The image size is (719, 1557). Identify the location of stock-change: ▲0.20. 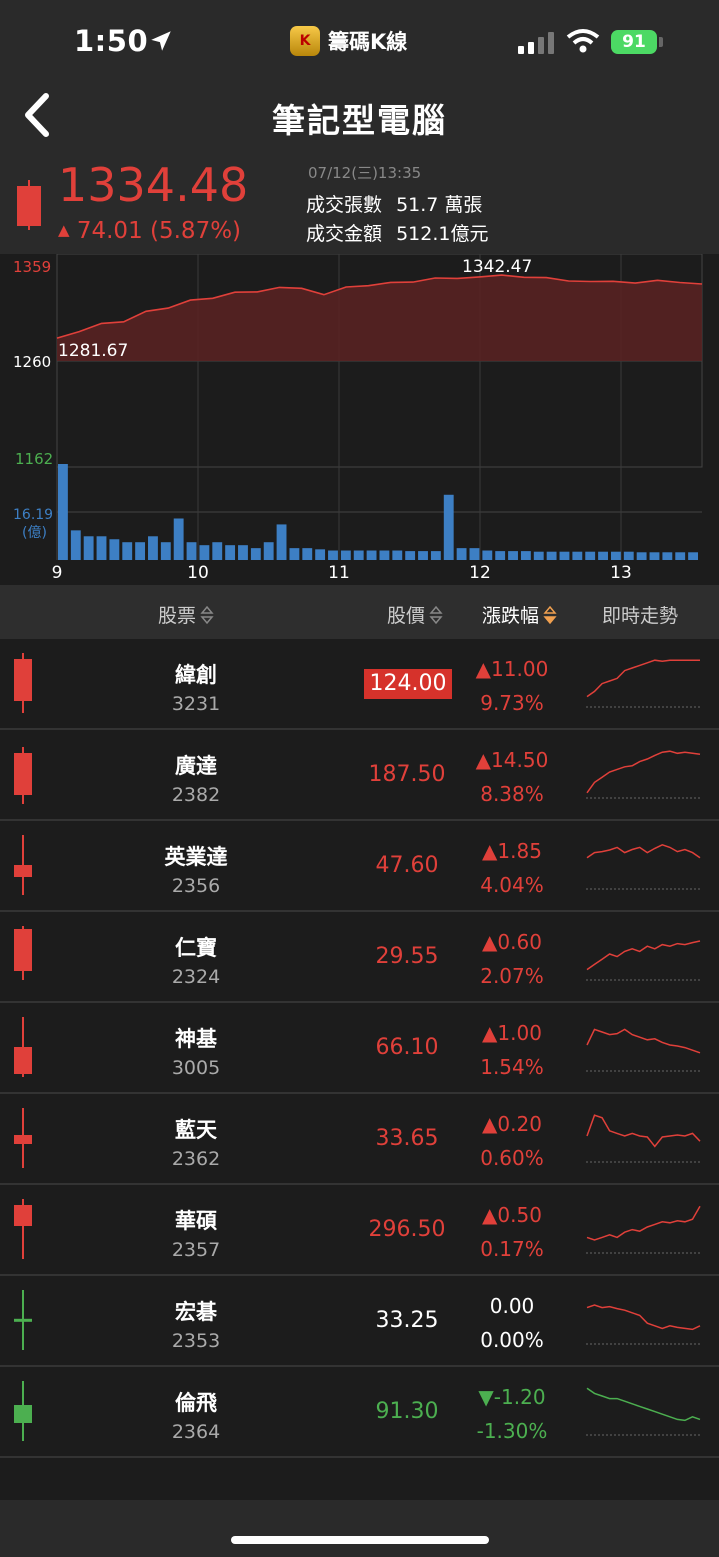
(512, 1124).